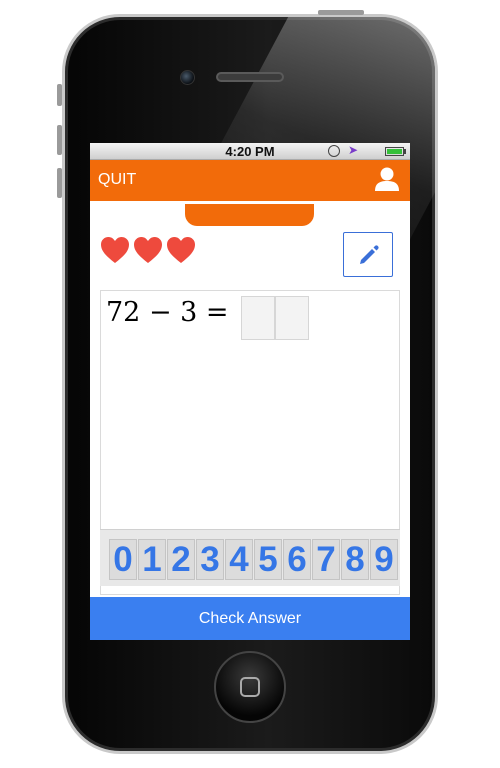 The width and height of the screenshot is (500, 768). What do you see at coordinates (152, 559) in the screenshot?
I see `digit-key: 1` at bounding box center [152, 559].